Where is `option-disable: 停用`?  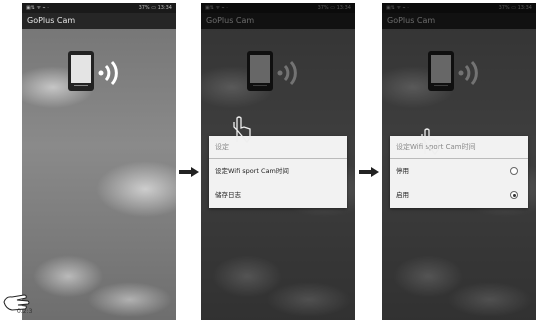
option-disable: 停用 is located at coordinates (459, 171).